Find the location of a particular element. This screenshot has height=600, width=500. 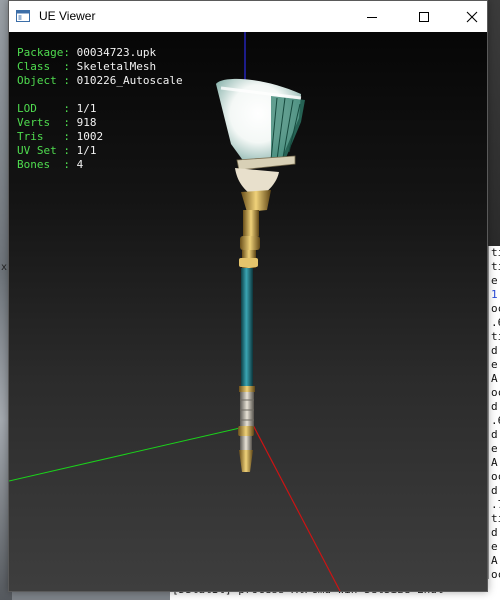

info-uvset: UV Set : 1/1 is located at coordinates (100, 151).